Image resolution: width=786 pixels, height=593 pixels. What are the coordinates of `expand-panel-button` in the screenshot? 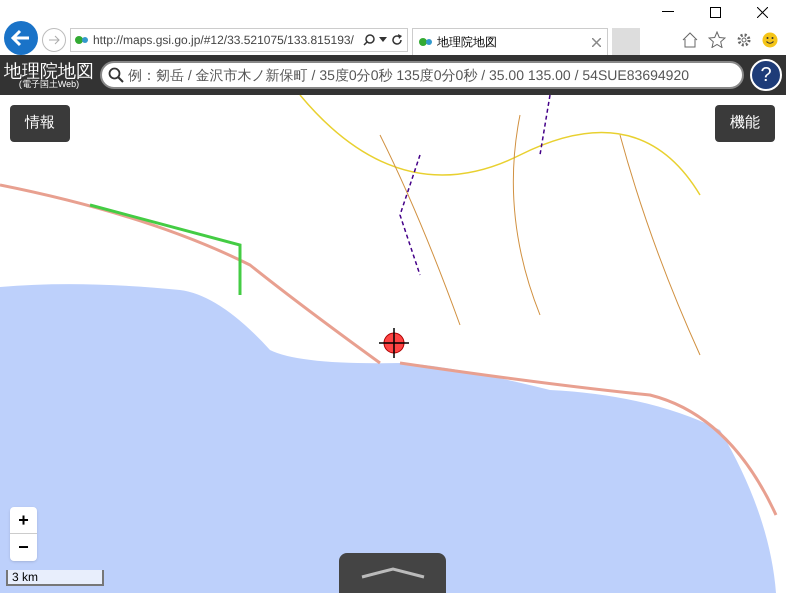 It's located at (392, 573).